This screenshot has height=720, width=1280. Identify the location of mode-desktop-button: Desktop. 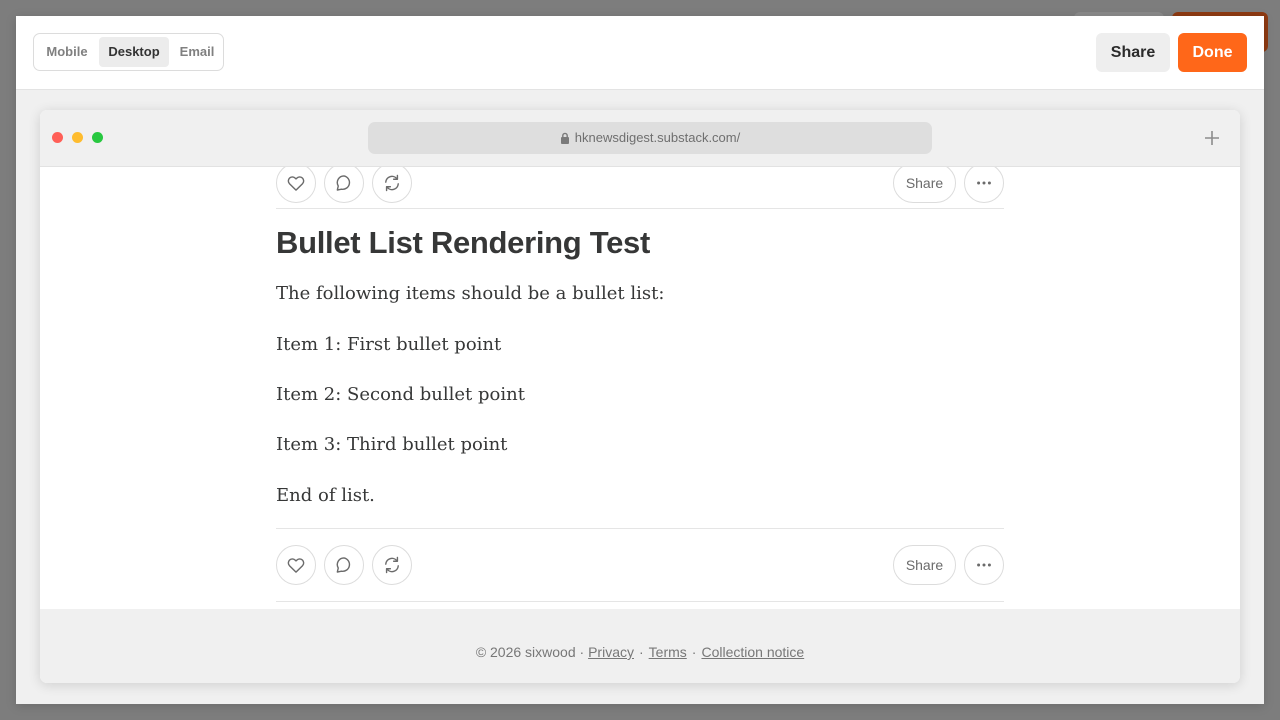
(134, 52).